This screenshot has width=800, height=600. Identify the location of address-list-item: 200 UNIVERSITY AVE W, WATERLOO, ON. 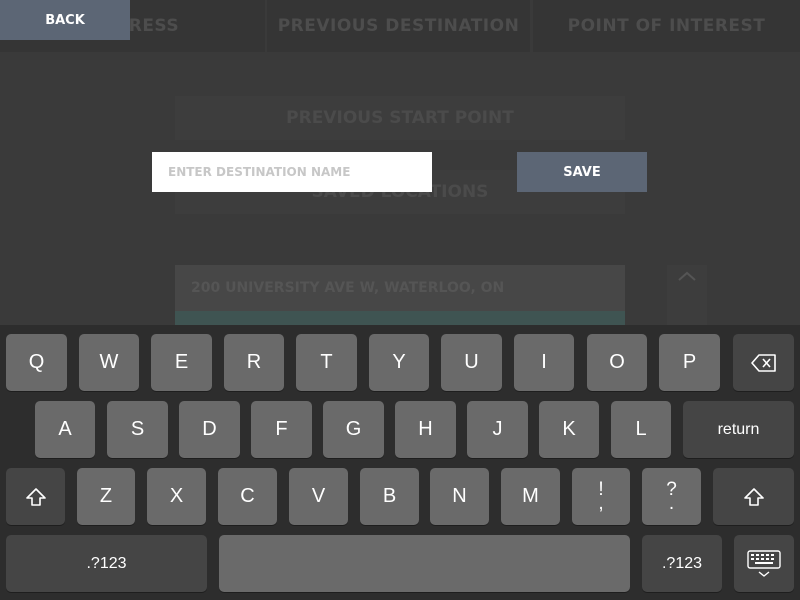
(400, 288).